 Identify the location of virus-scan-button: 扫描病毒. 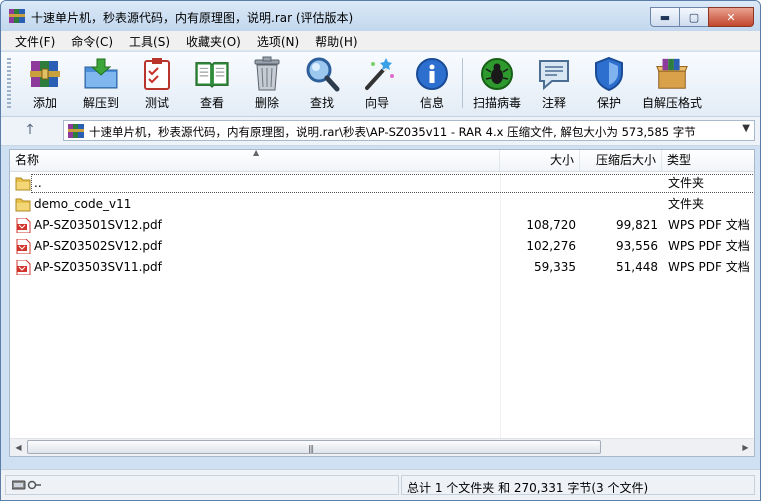
(497, 84).